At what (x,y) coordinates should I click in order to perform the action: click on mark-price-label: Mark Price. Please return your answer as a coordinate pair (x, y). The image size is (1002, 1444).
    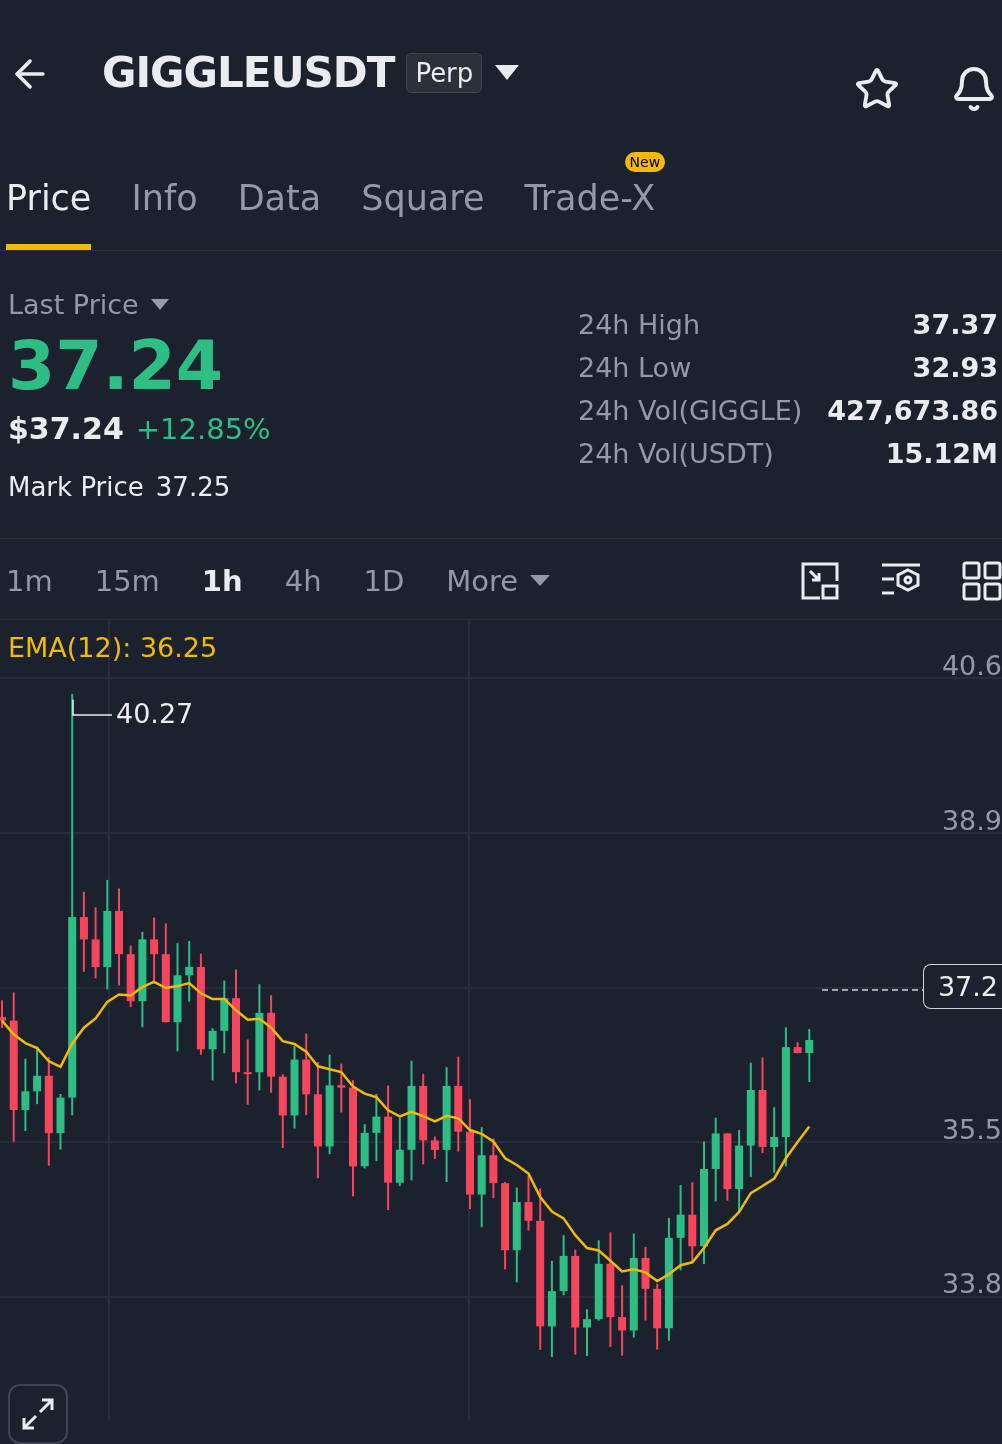
    Looking at the image, I should click on (76, 487).